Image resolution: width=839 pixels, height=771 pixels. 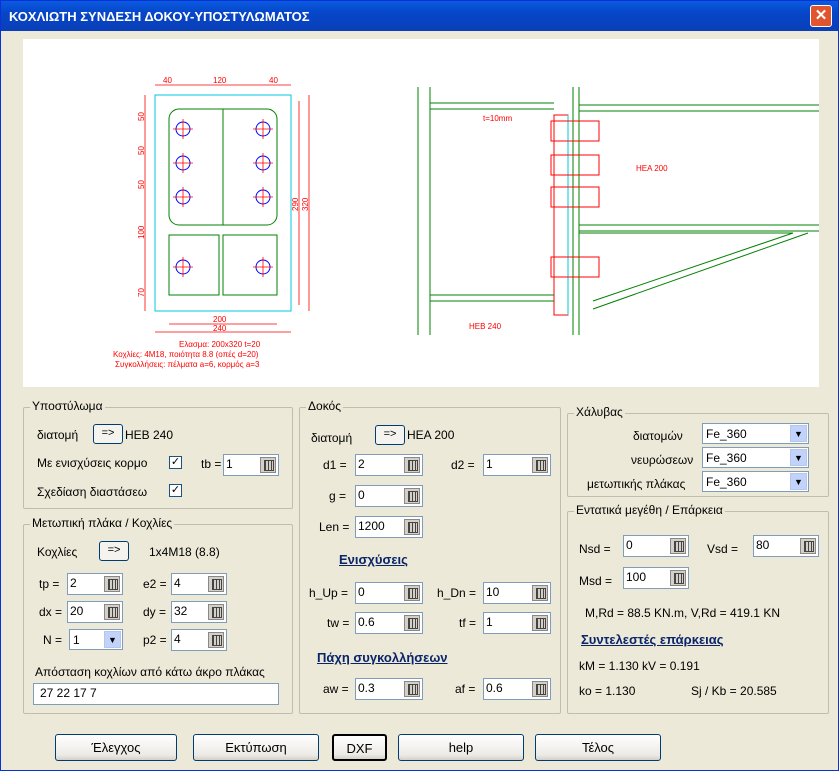 I want to click on steel-sections-value: Fe_360, so click(x=726, y=434).